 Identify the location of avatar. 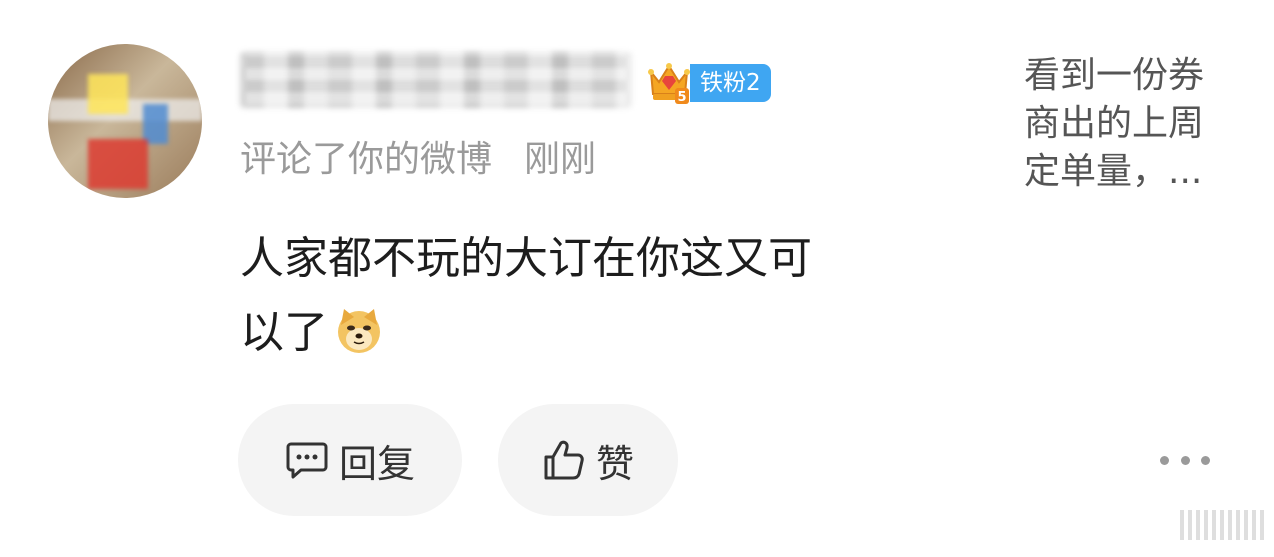
(125, 121).